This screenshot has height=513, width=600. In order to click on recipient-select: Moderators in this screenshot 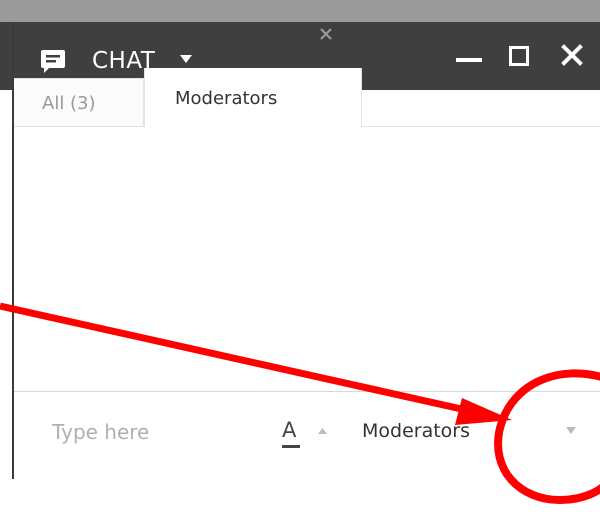, I will do `click(474, 430)`.